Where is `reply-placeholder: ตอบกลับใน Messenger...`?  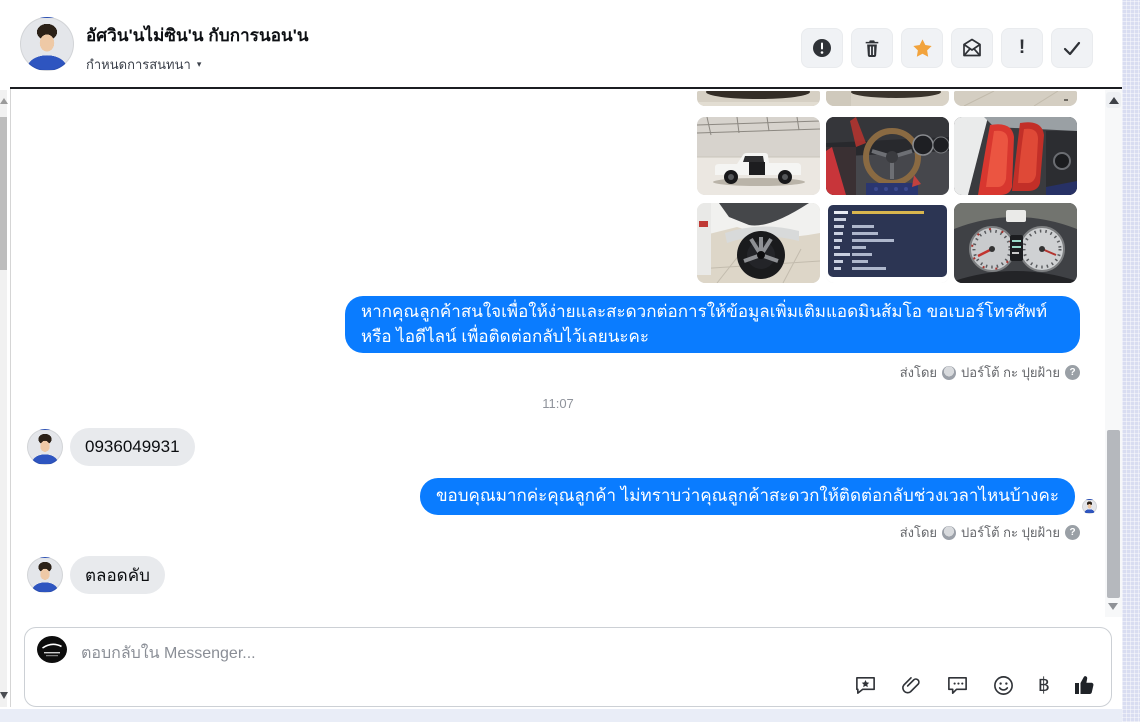 reply-placeholder: ตอบกลับใน Messenger... is located at coordinates (168, 653).